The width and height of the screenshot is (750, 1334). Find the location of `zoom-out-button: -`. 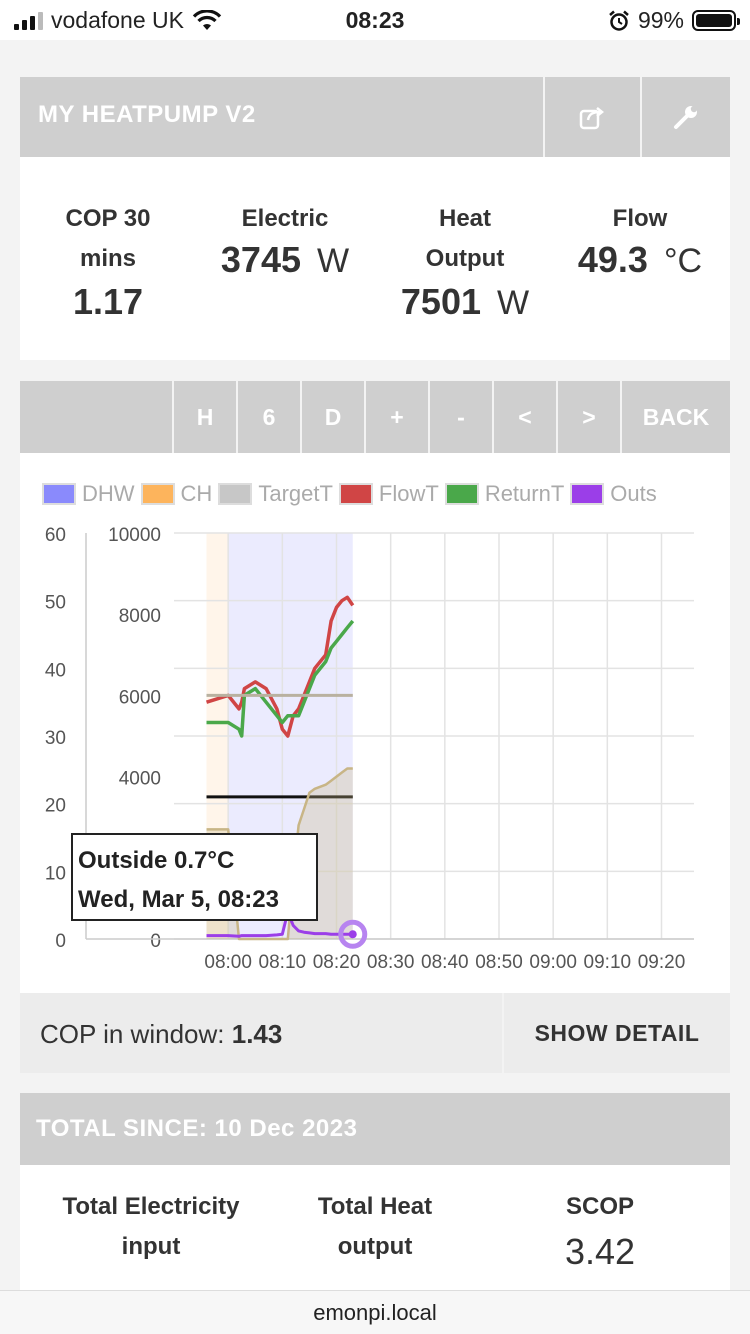

zoom-out-button: - is located at coordinates (460, 417).